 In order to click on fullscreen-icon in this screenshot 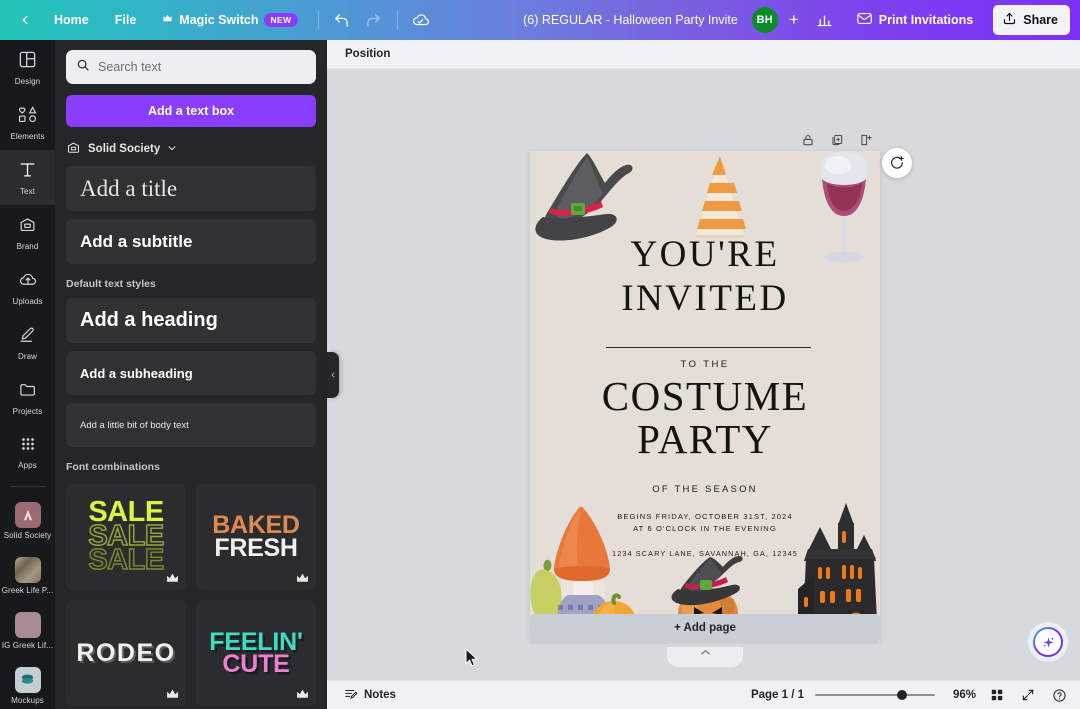, I will do `click(1028, 695)`.